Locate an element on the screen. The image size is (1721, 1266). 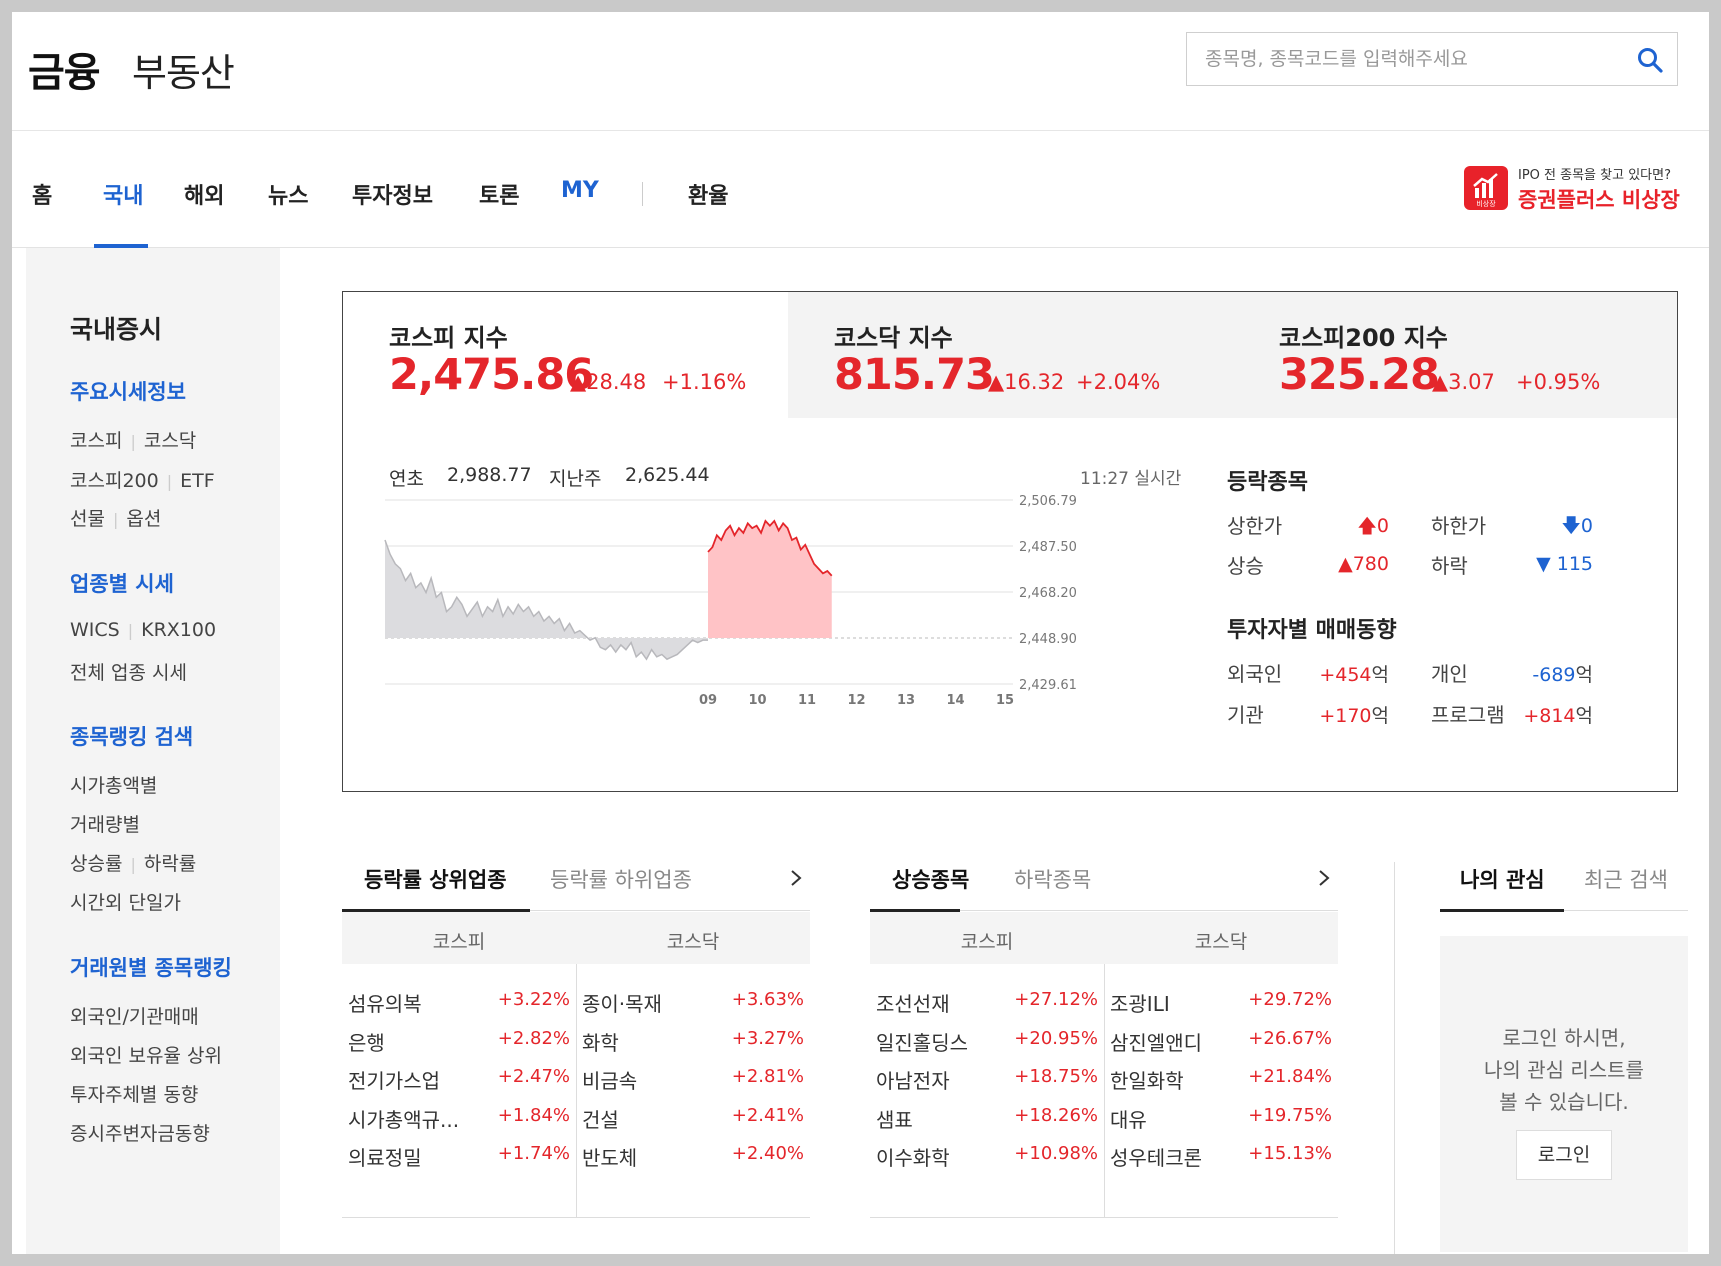
row-rate: +18.75% is located at coordinates (1056, 1076).